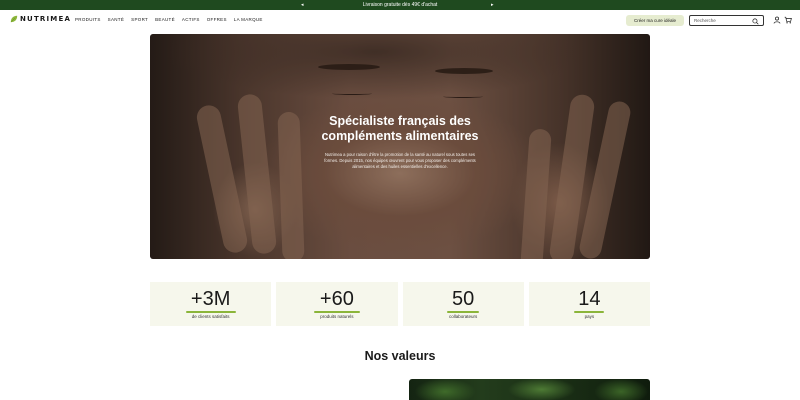 The image size is (800, 400). I want to click on stat-label: pays, so click(589, 316).